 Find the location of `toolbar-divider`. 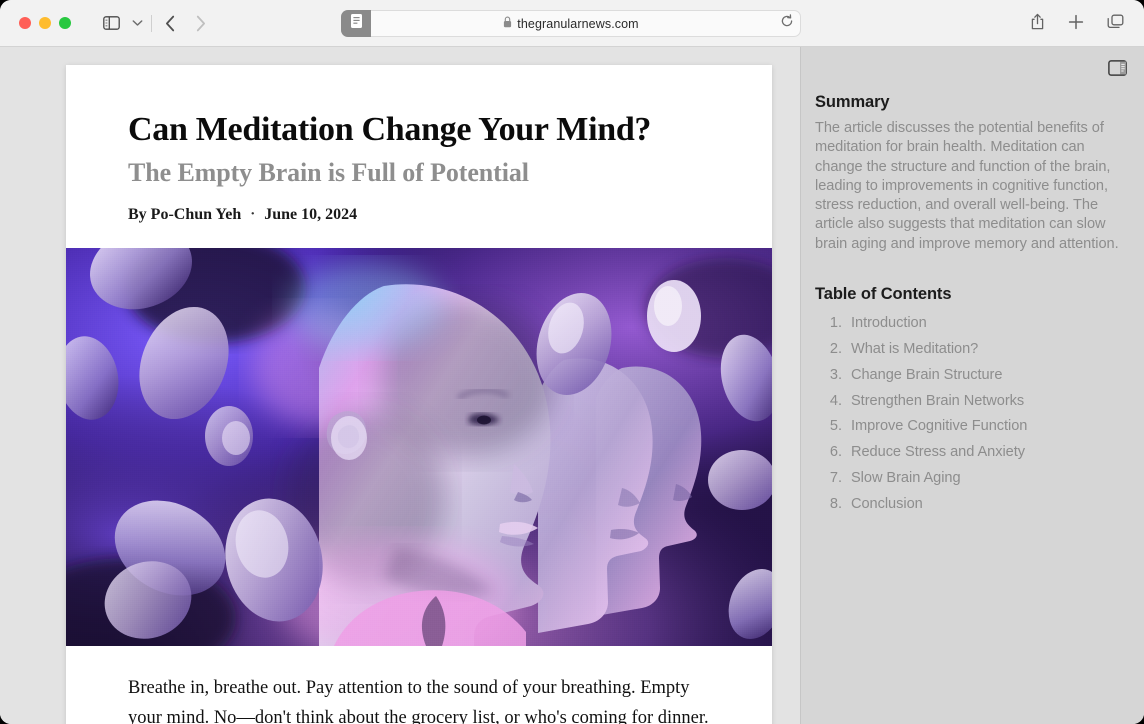

toolbar-divider is located at coordinates (151, 23).